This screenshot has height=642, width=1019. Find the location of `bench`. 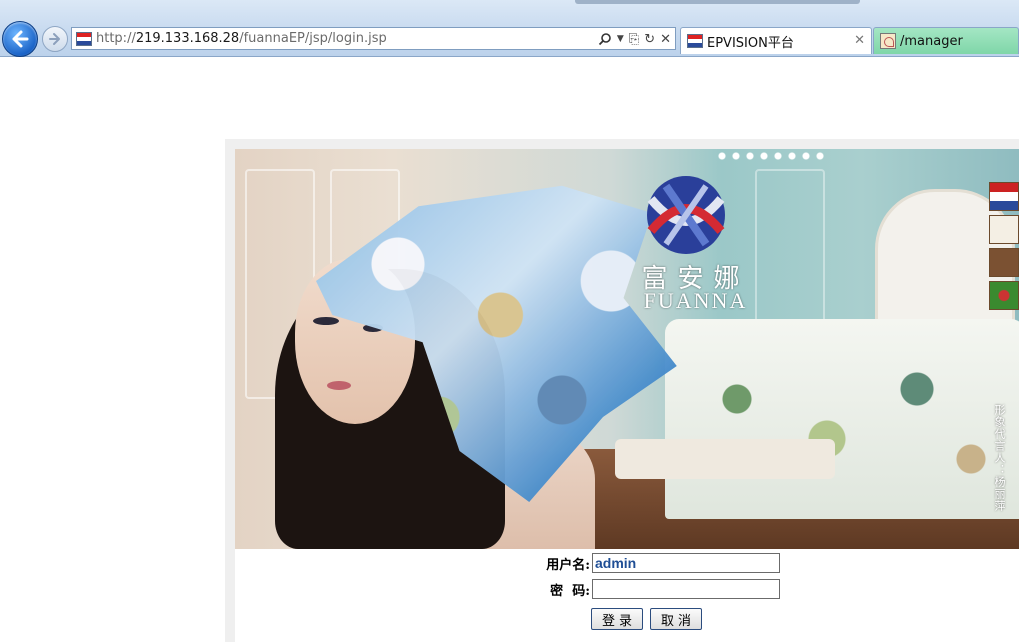

bench is located at coordinates (725, 459).